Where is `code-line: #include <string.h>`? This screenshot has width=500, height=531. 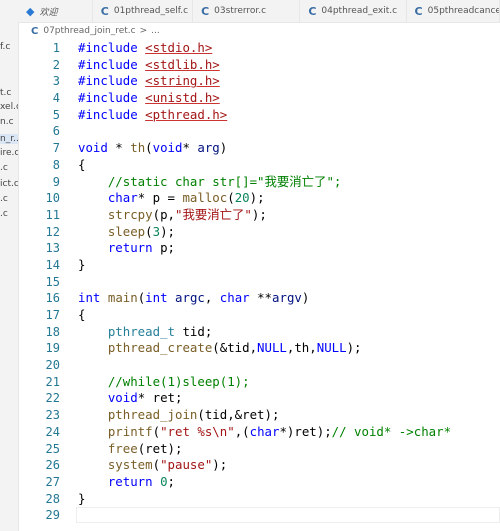
code-line: #include <string.h> is located at coordinates (289, 81).